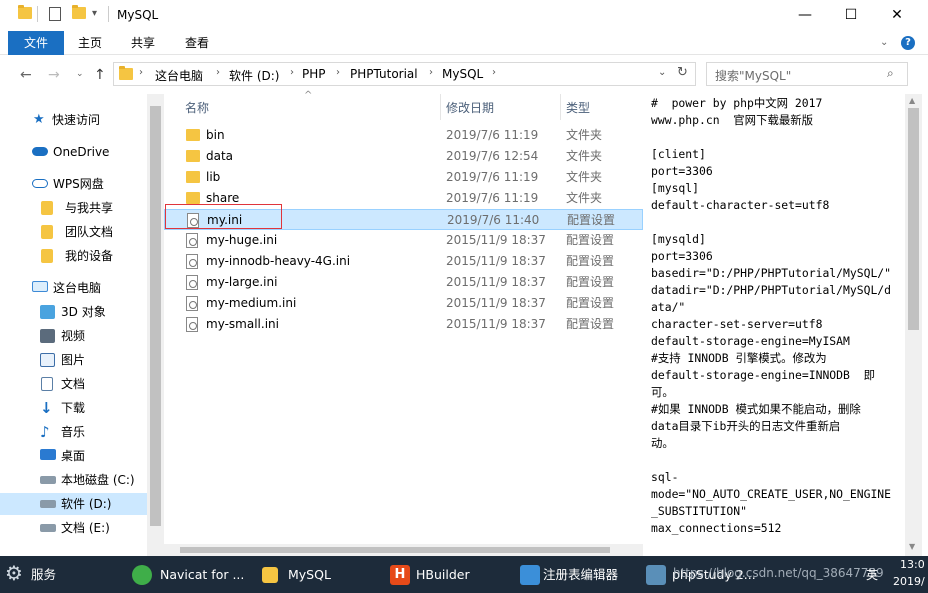  What do you see at coordinates (44, 574) in the screenshot?
I see `taskbar-item-label: 服务` at bounding box center [44, 574].